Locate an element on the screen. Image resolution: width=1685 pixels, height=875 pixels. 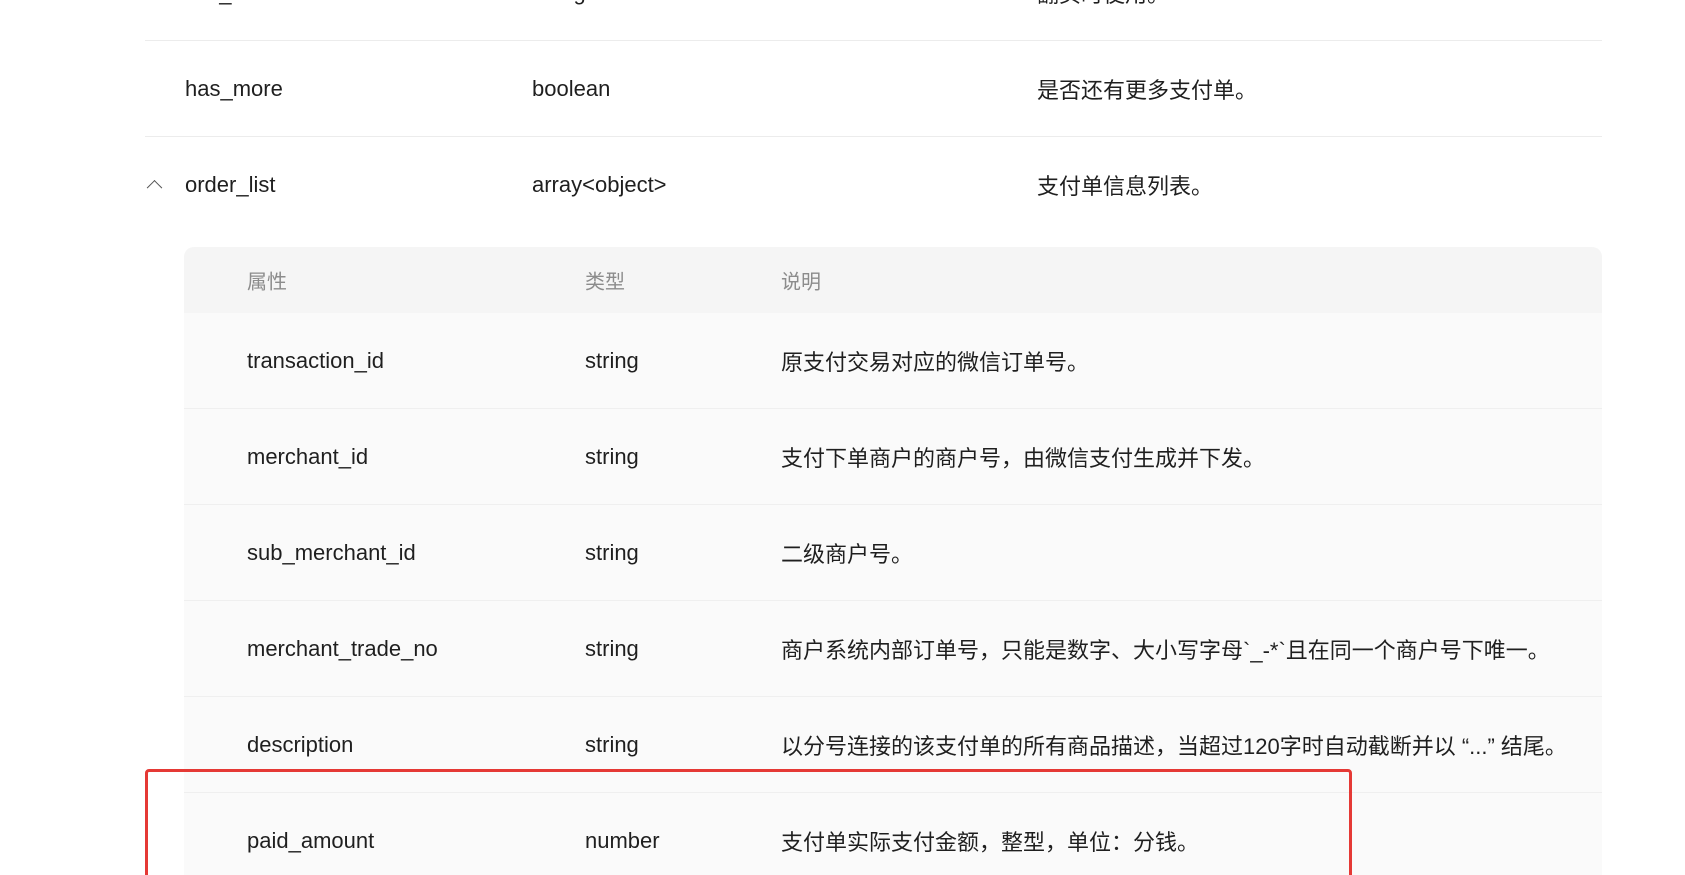
table-row: paid_amount number 支付单实际支付金额，整型，单位：分钱。 is located at coordinates (893, 834).